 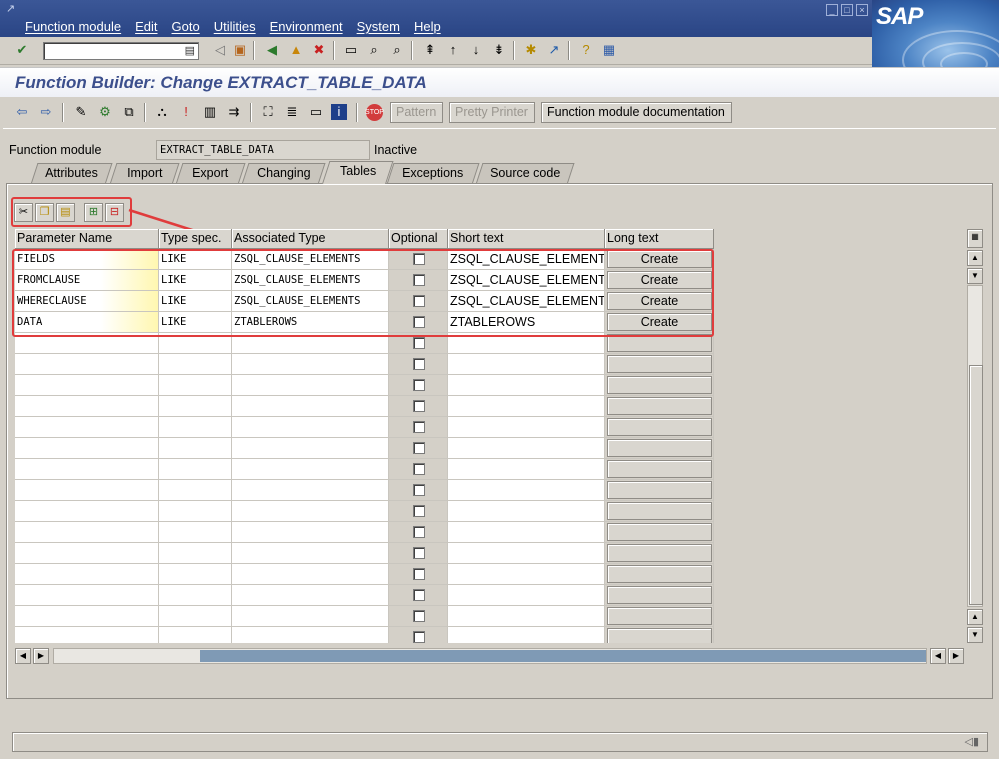 What do you see at coordinates (378, 26) in the screenshot?
I see `menu-system: System` at bounding box center [378, 26].